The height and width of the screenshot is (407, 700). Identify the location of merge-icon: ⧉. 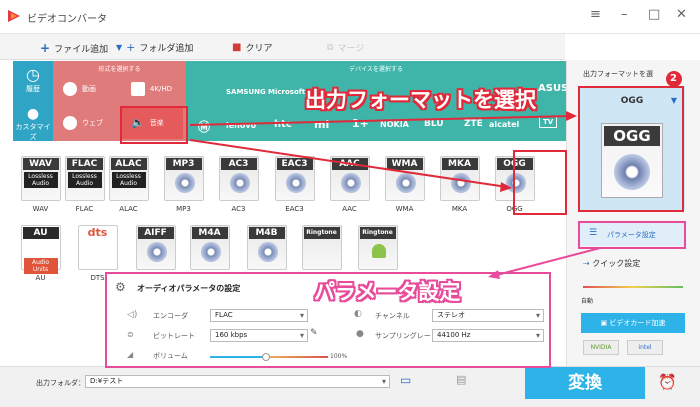
(330, 47).